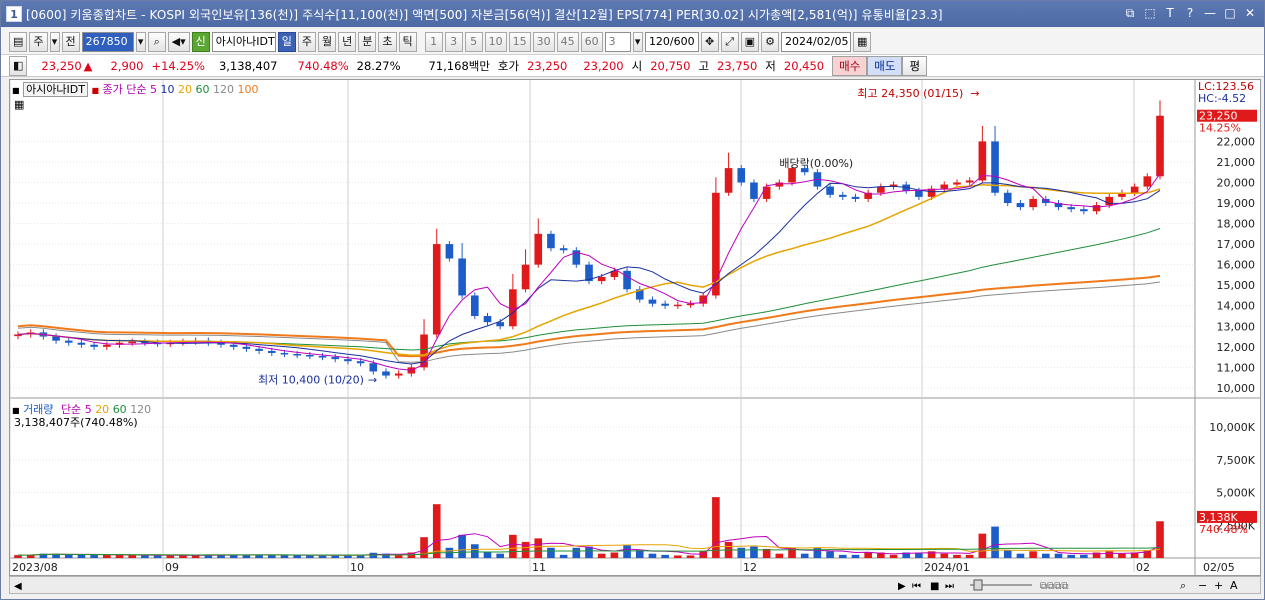  Describe the element at coordinates (1130, 13) in the screenshot. I see `link-window-icon: ⧉` at that location.